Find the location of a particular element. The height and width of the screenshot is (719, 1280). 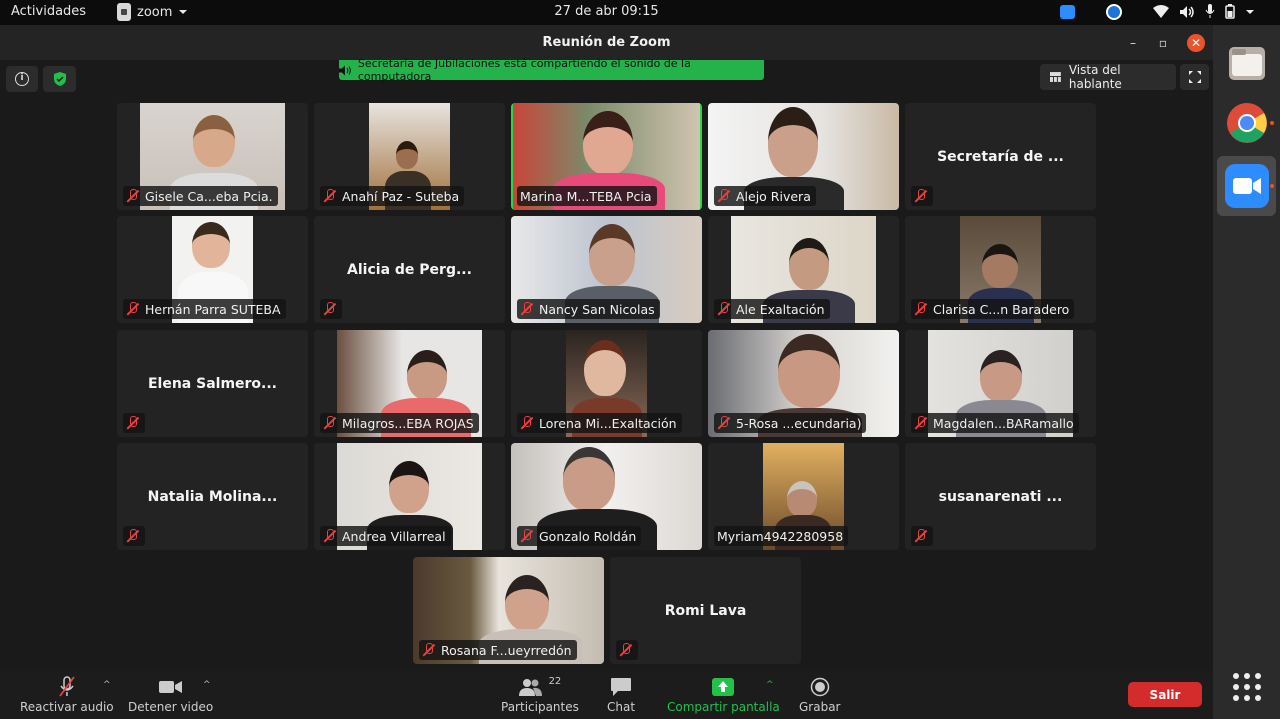

window-title-bar: Reunión de Zoom – ▫ ✕ is located at coordinates (606, 42).